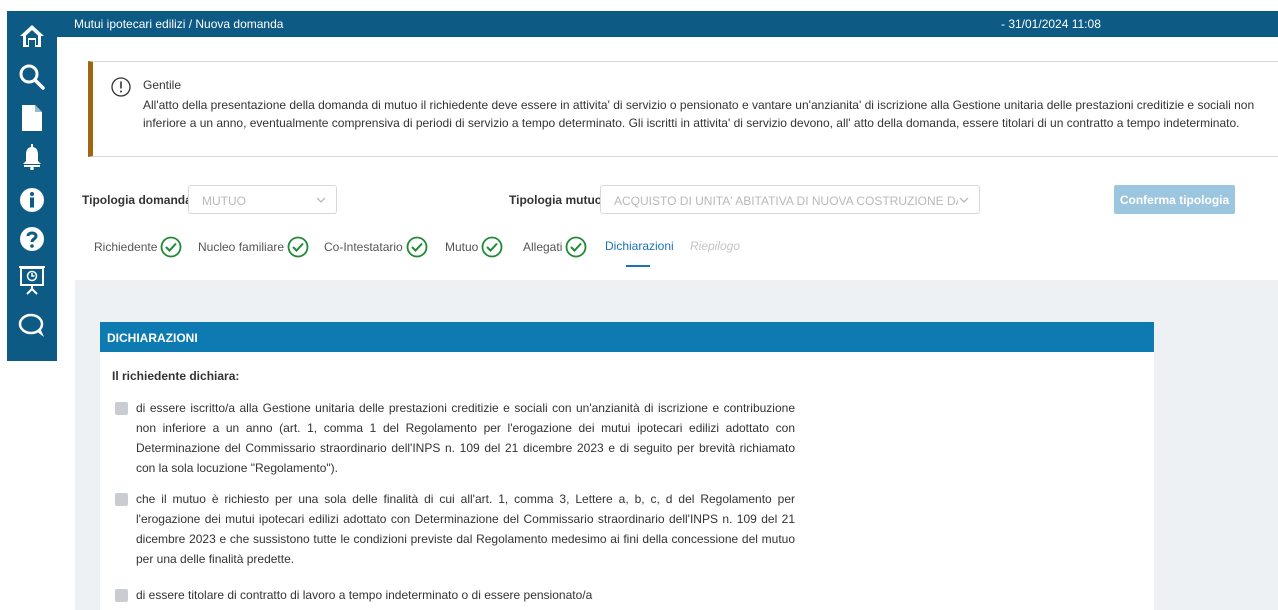  I want to click on search-button, so click(32, 77).